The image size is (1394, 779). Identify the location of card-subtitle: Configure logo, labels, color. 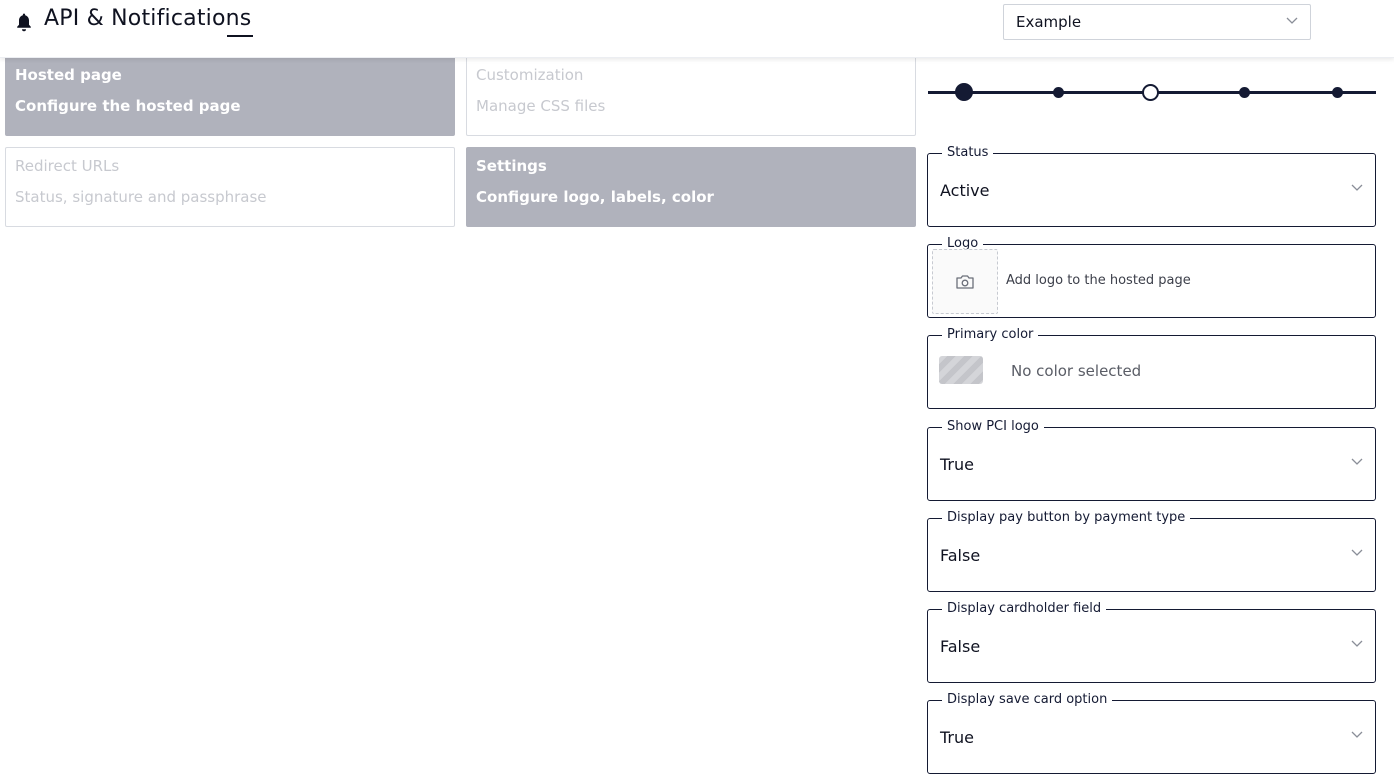
(595, 197).